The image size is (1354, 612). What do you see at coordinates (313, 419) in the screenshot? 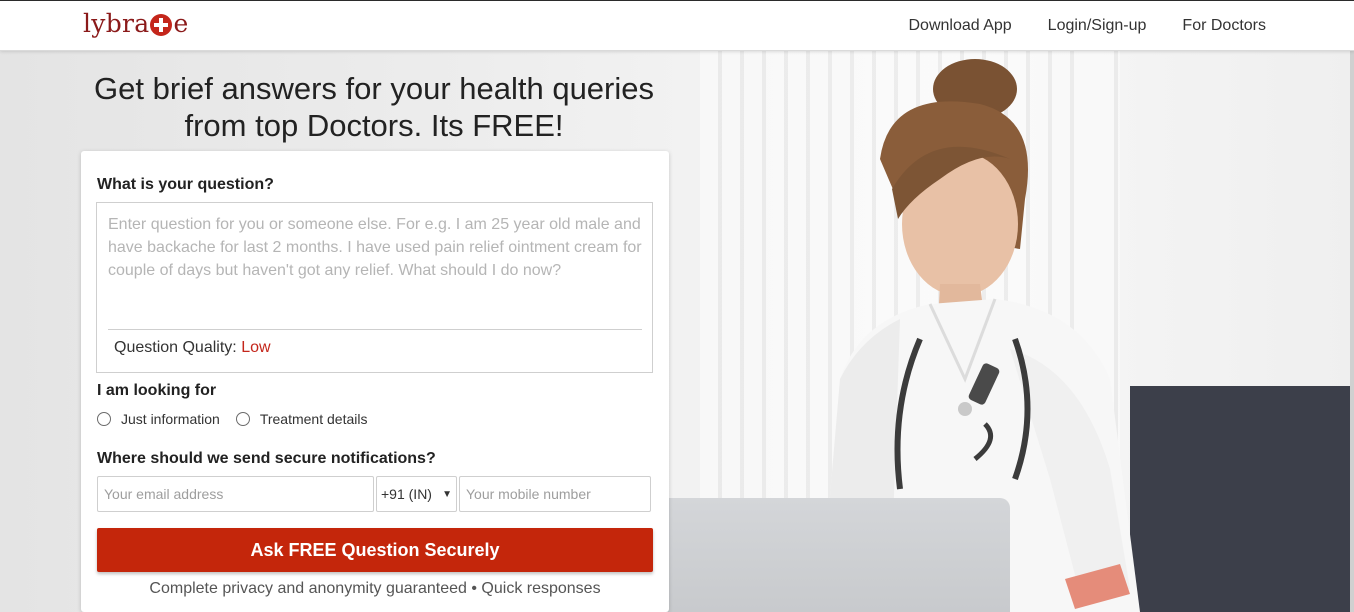
I see `radio-treatment-details-label: Treatment details` at bounding box center [313, 419].